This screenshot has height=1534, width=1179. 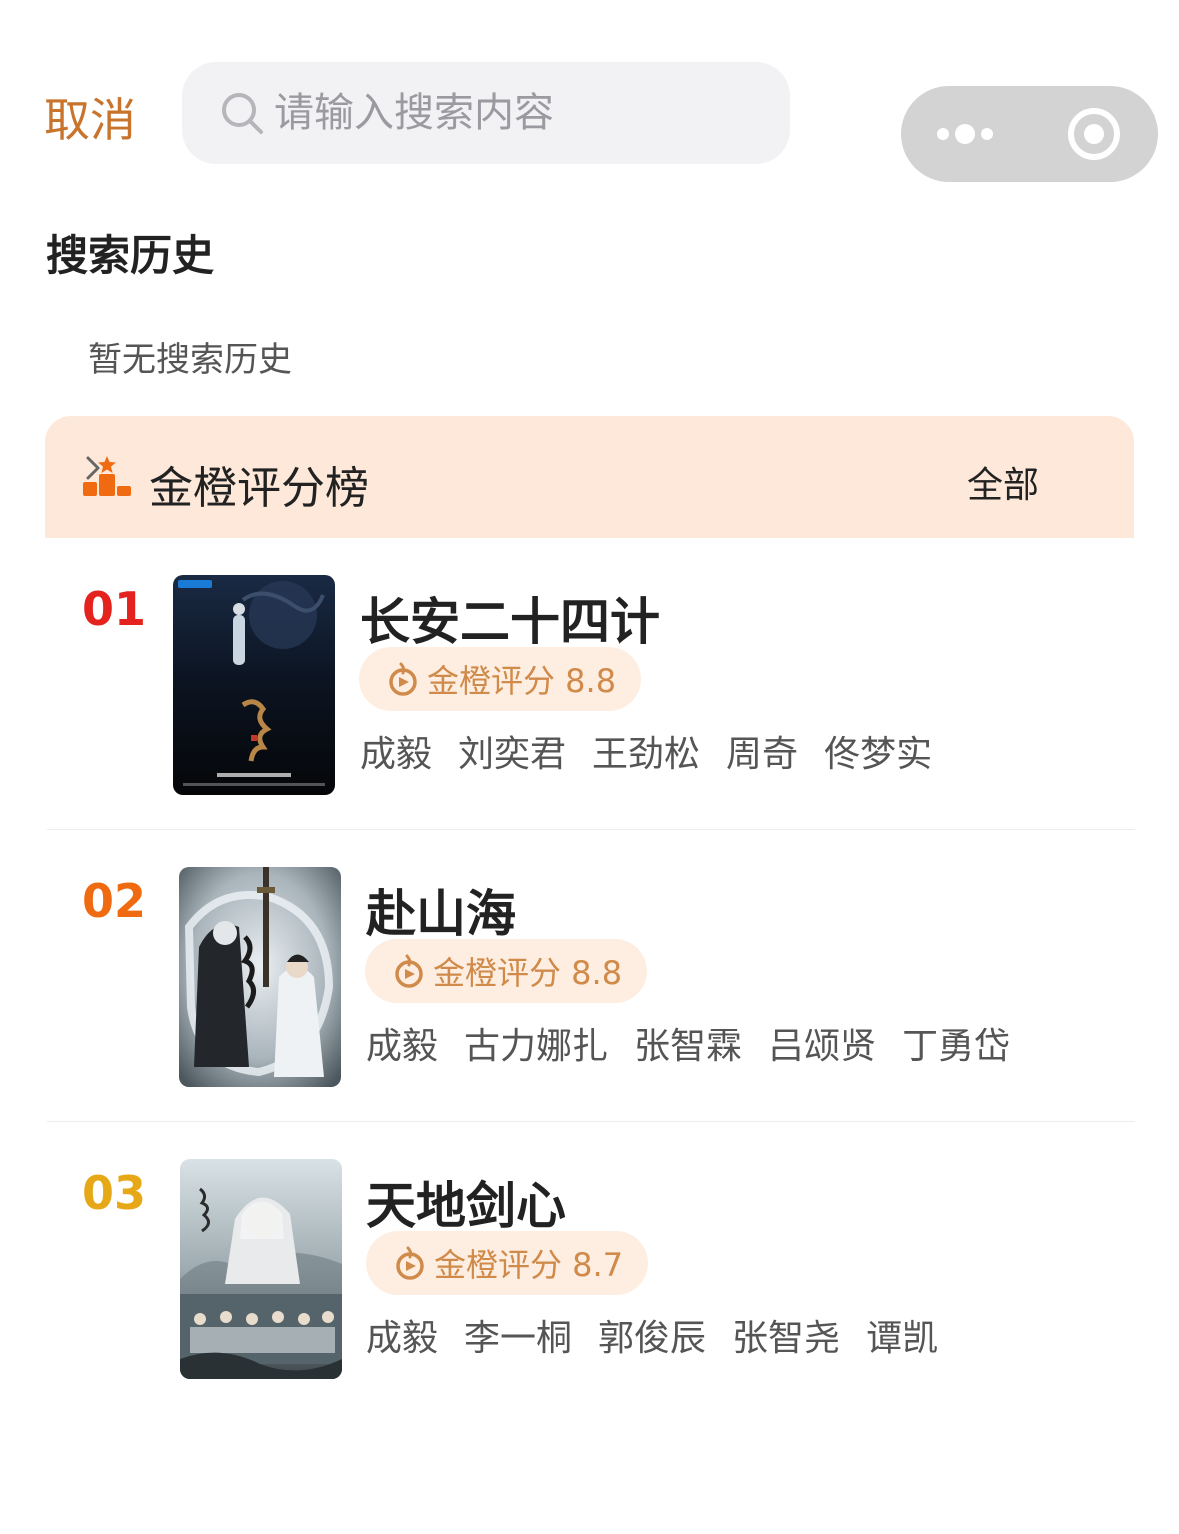 What do you see at coordinates (130, 255) in the screenshot?
I see `search-history-title: 搜索历史` at bounding box center [130, 255].